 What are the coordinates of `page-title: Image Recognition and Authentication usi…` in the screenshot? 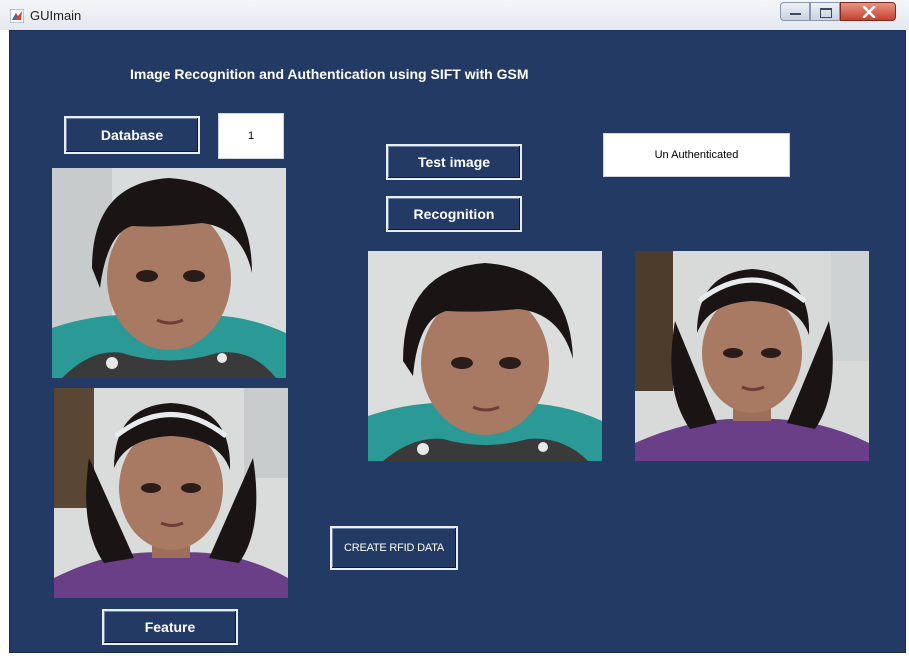 It's located at (329, 74).